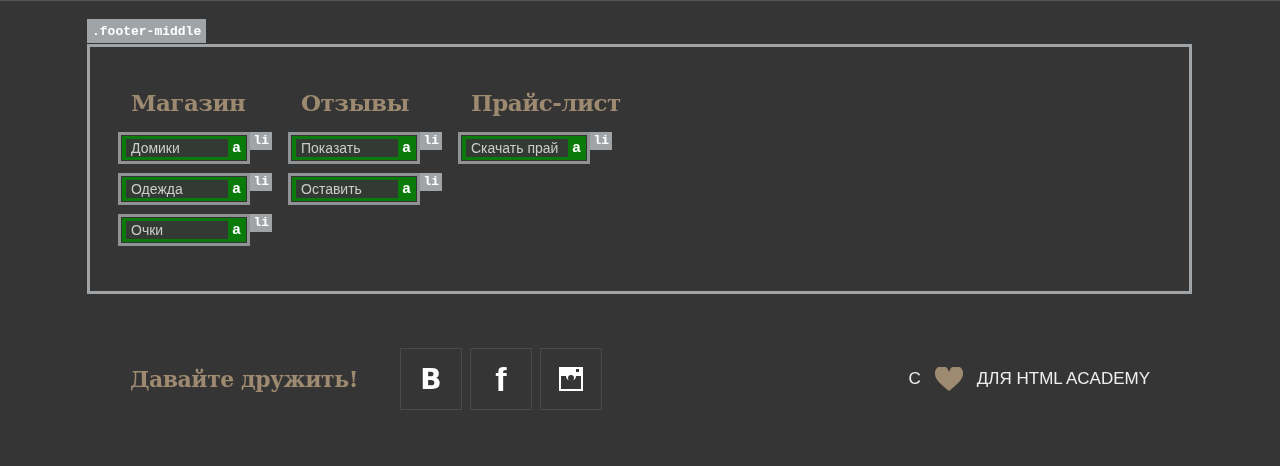  Describe the element at coordinates (184, 189) in the screenshot. I see `footer-link: Одежда a` at that location.